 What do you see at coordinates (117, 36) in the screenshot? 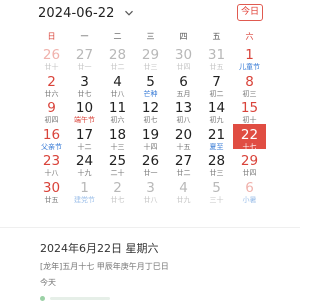
I see `weekday-label: 二` at bounding box center [117, 36].